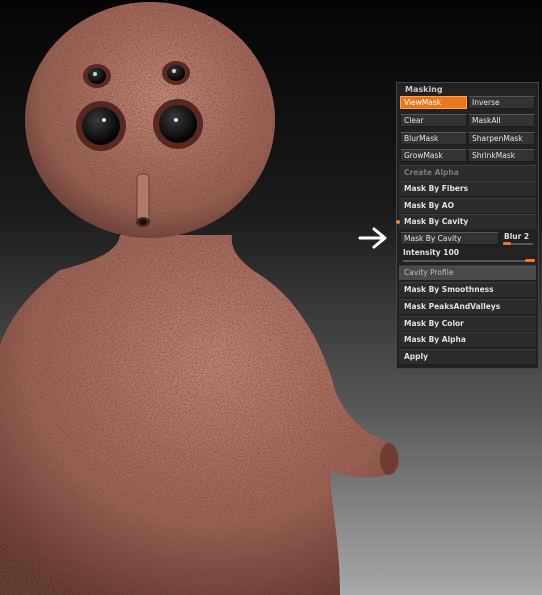  I want to click on arm-stump, so click(389, 459).